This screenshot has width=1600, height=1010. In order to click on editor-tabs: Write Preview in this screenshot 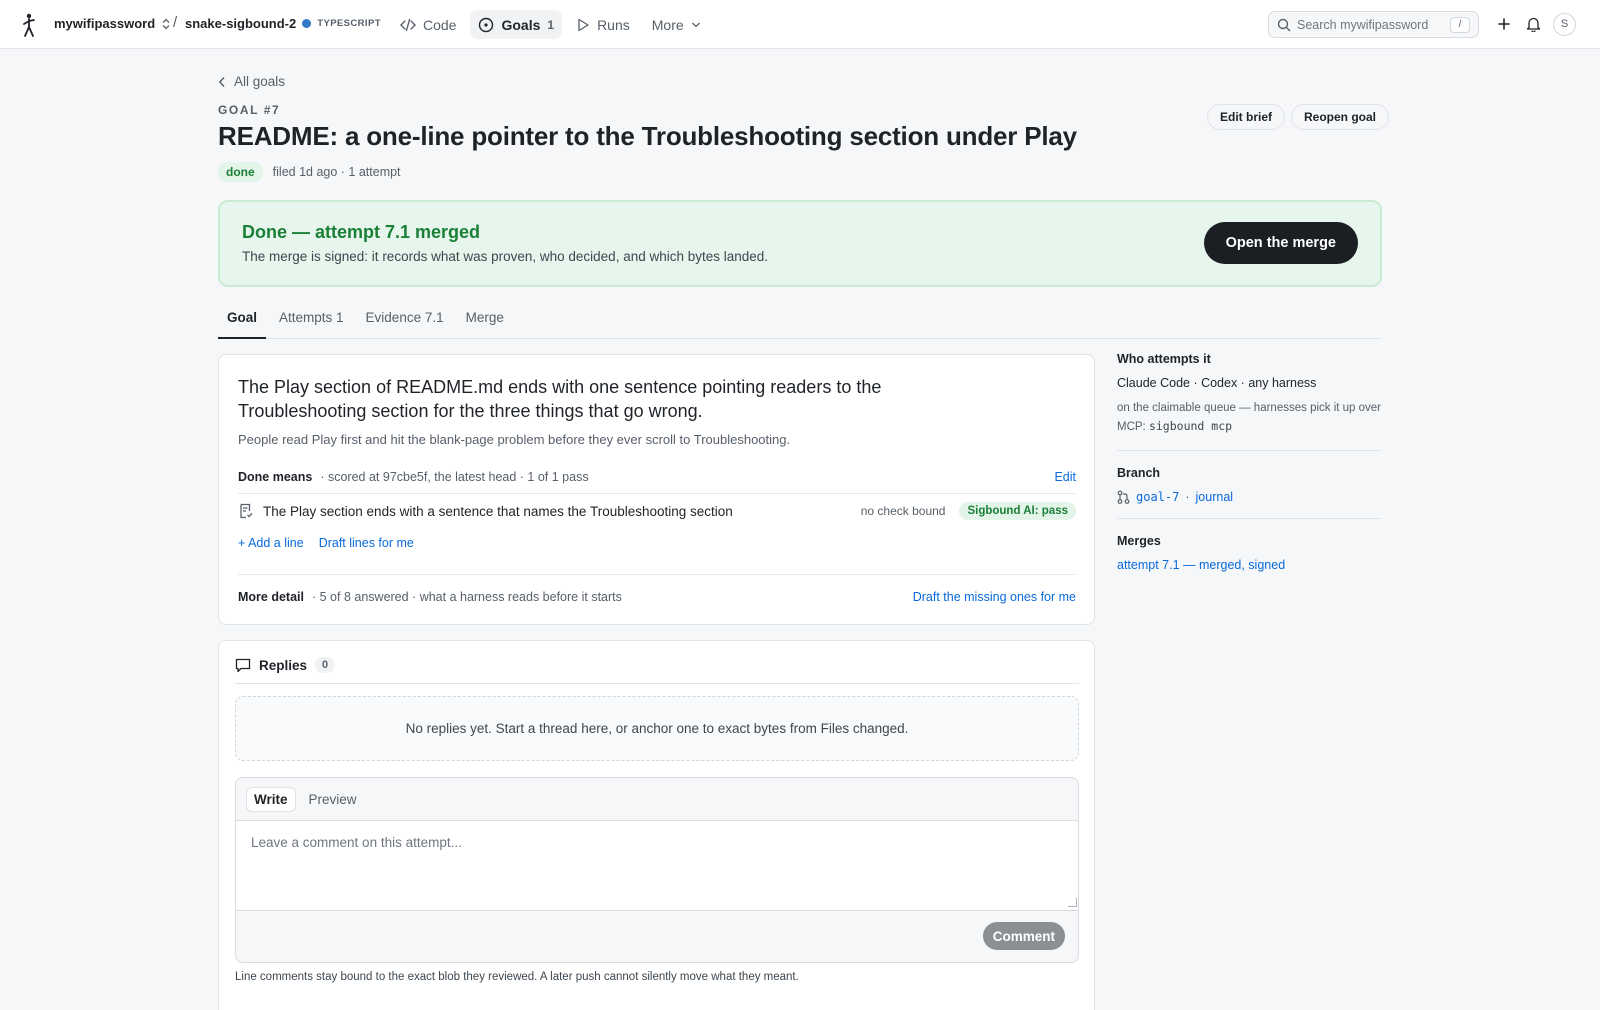, I will do `click(657, 799)`.